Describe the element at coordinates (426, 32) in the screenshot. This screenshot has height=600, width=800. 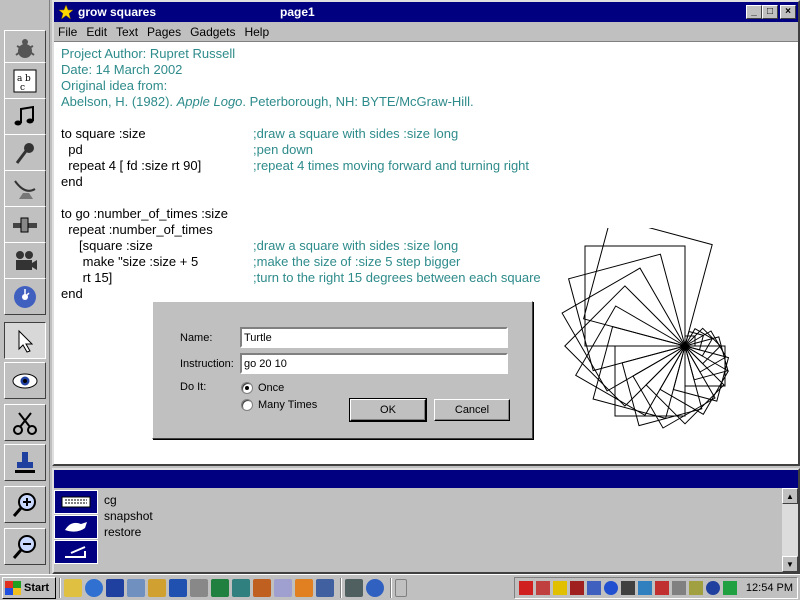
I see `menu-bar: File Edit Text Pages Gadgets Help` at that location.